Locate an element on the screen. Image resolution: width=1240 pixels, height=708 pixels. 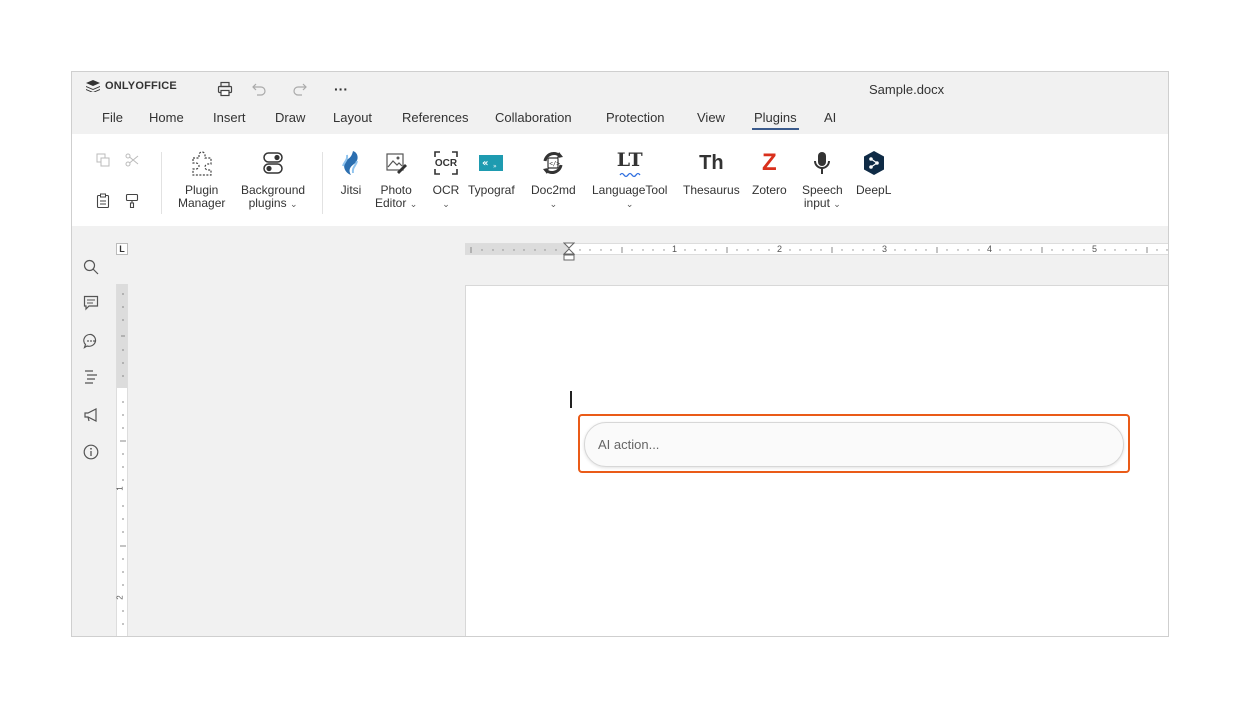
thesaurus-icon: Th is located at coordinates (711, 162).